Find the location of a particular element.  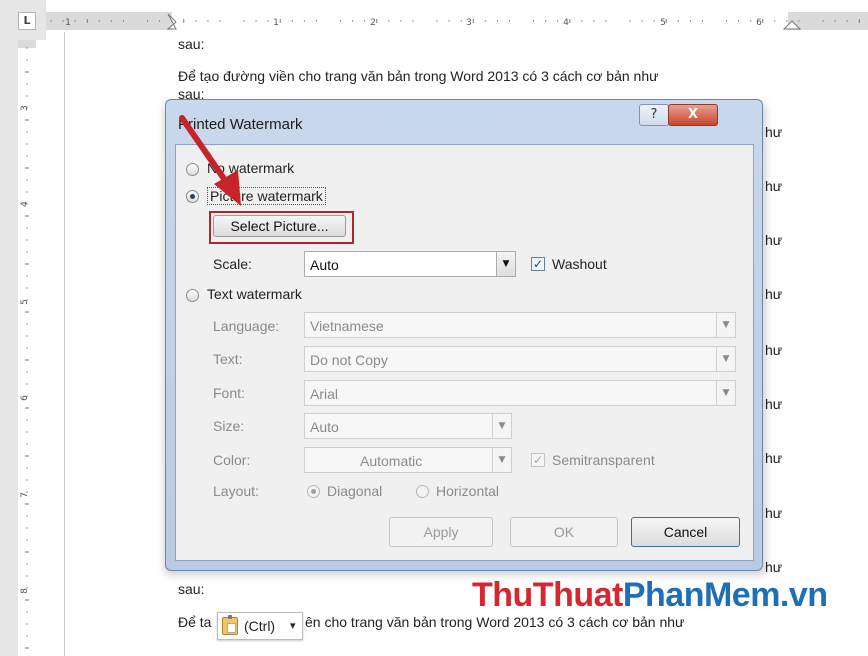

text-watermark-label: Text watermark is located at coordinates (254, 294).